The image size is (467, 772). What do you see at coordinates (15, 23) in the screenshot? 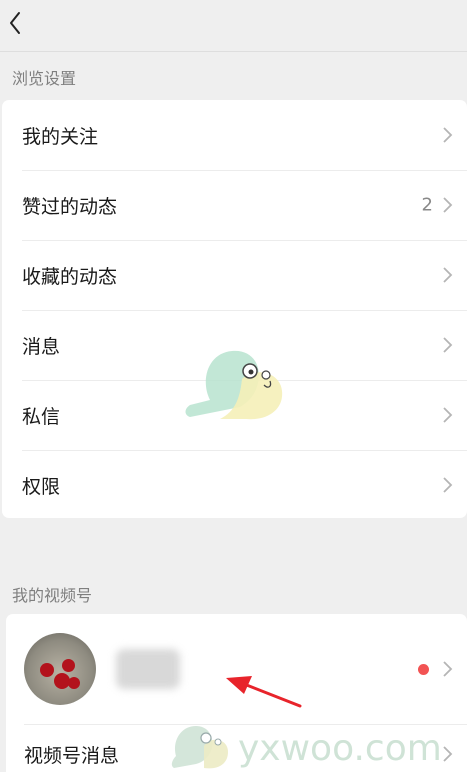
I see `chevron-left-icon` at bounding box center [15, 23].